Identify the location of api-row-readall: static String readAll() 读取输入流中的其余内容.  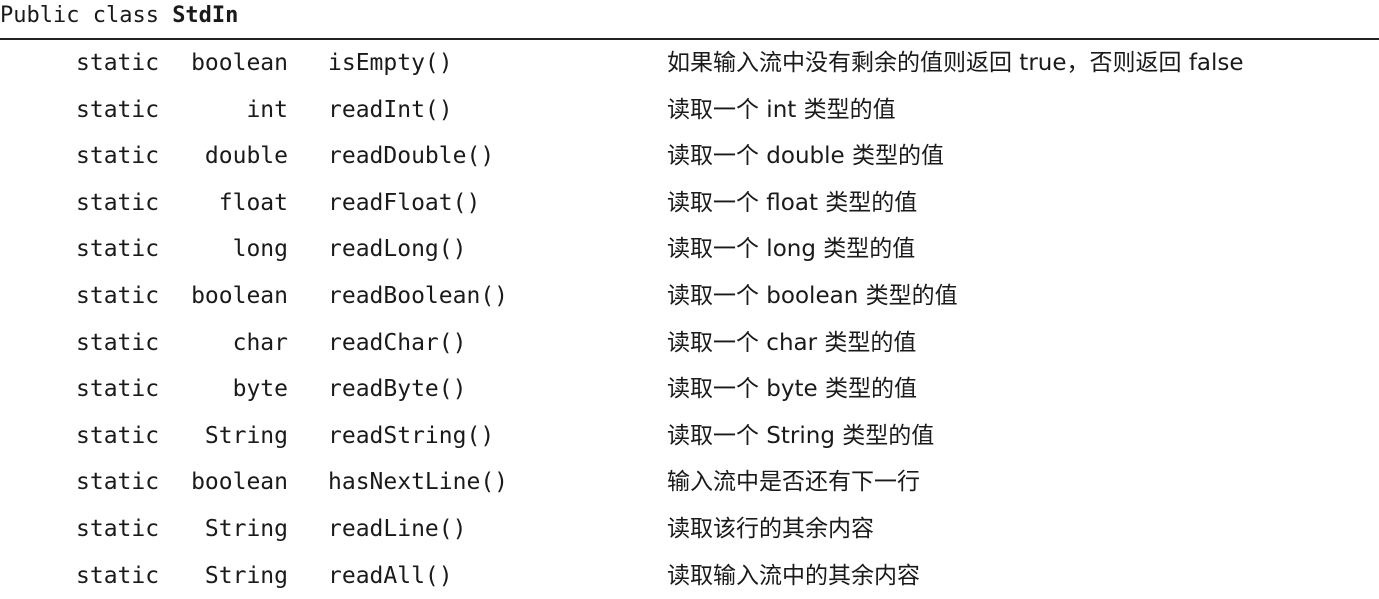
(689, 576).